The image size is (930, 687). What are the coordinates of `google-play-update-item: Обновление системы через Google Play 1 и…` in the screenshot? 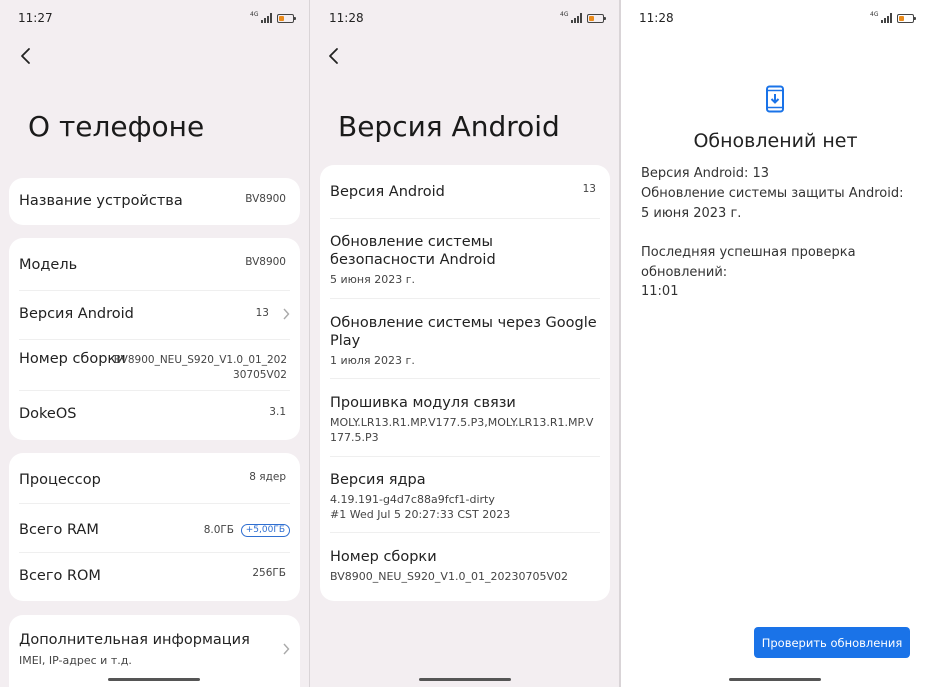 It's located at (465, 341).